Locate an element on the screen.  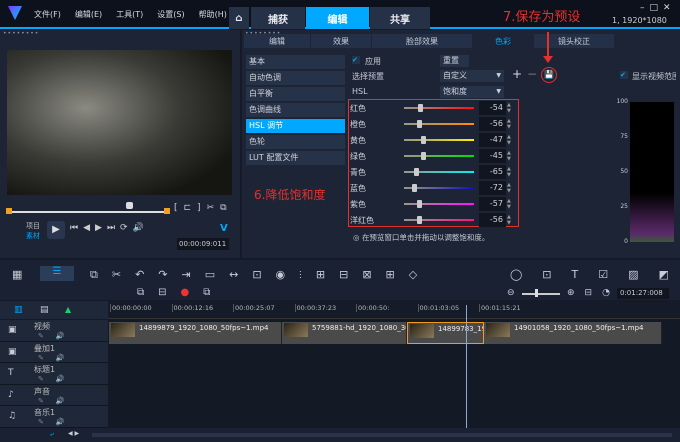
scroll-thumb is located at coordinates (382, 435).